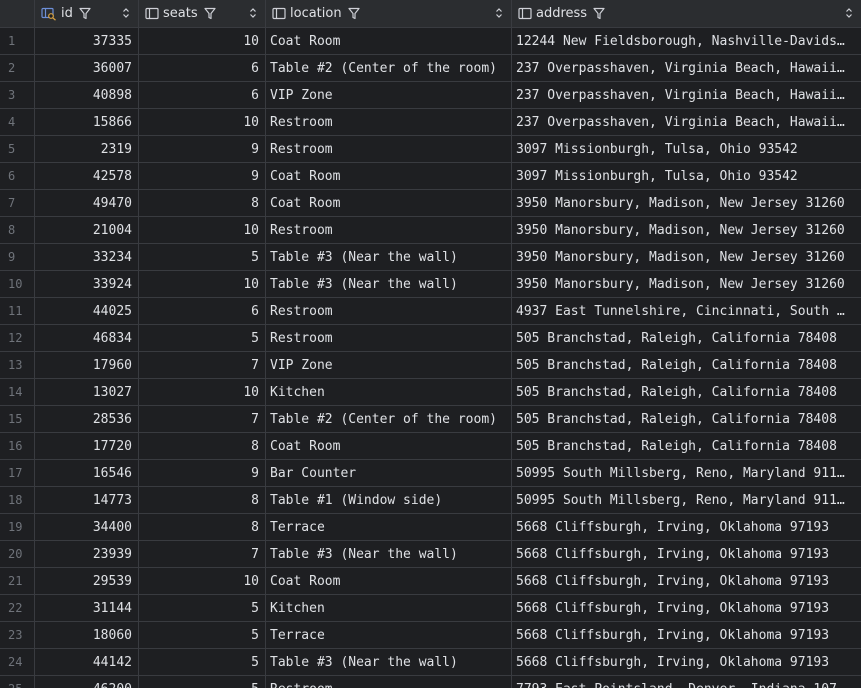 The height and width of the screenshot is (688, 861). What do you see at coordinates (87, 95) in the screenshot?
I see `cell-id: 40898` at bounding box center [87, 95].